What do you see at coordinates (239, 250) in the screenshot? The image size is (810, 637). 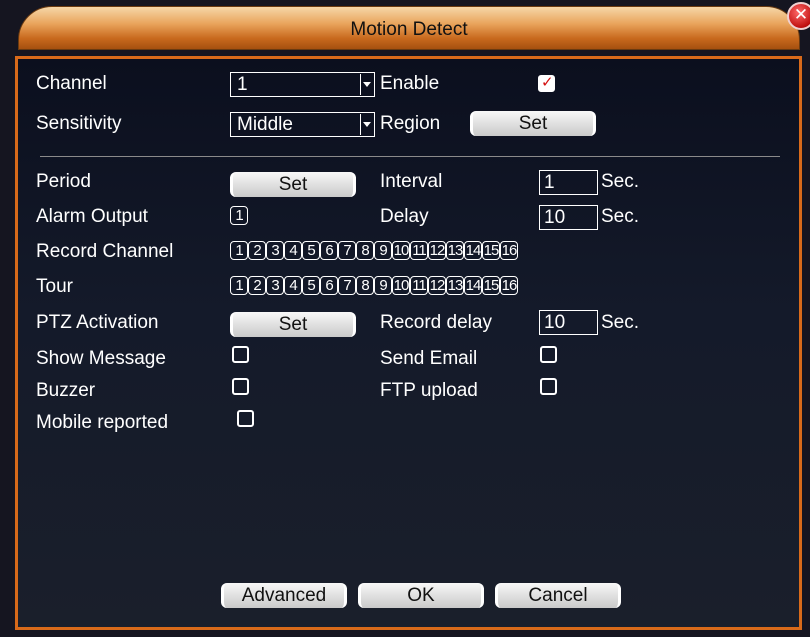 I see `record-channel-1: 1` at bounding box center [239, 250].